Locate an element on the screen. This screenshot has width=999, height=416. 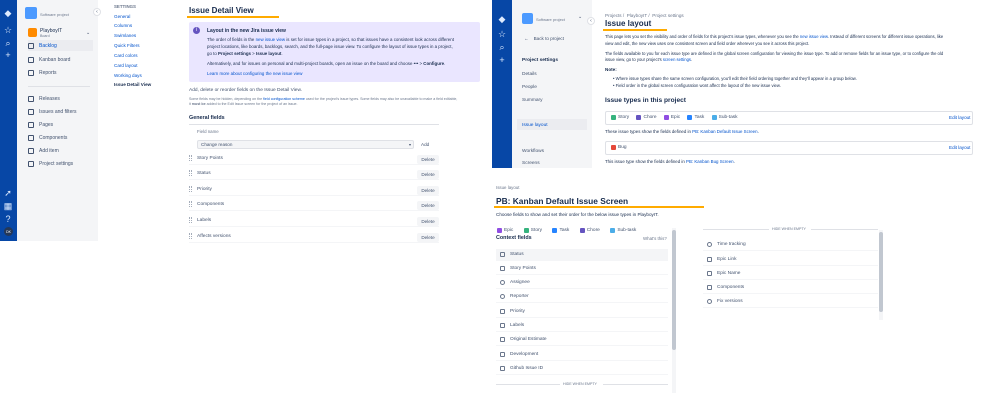
list-item: Labels is located at coordinates (582, 326).